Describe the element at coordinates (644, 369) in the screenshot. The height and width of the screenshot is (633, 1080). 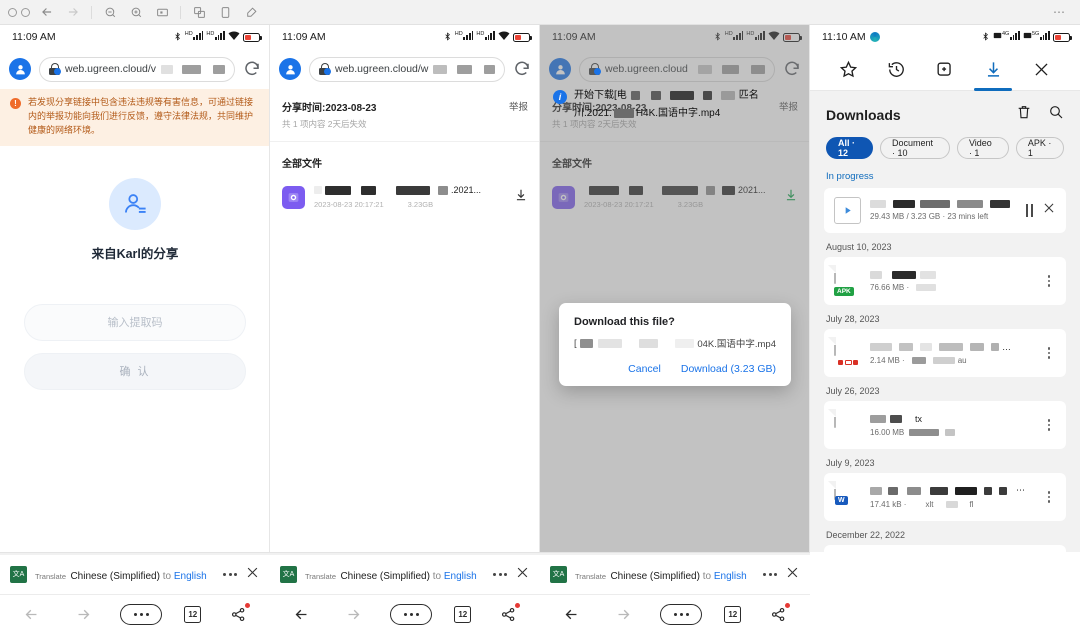
I see `cancel-button: Cancel` at that location.